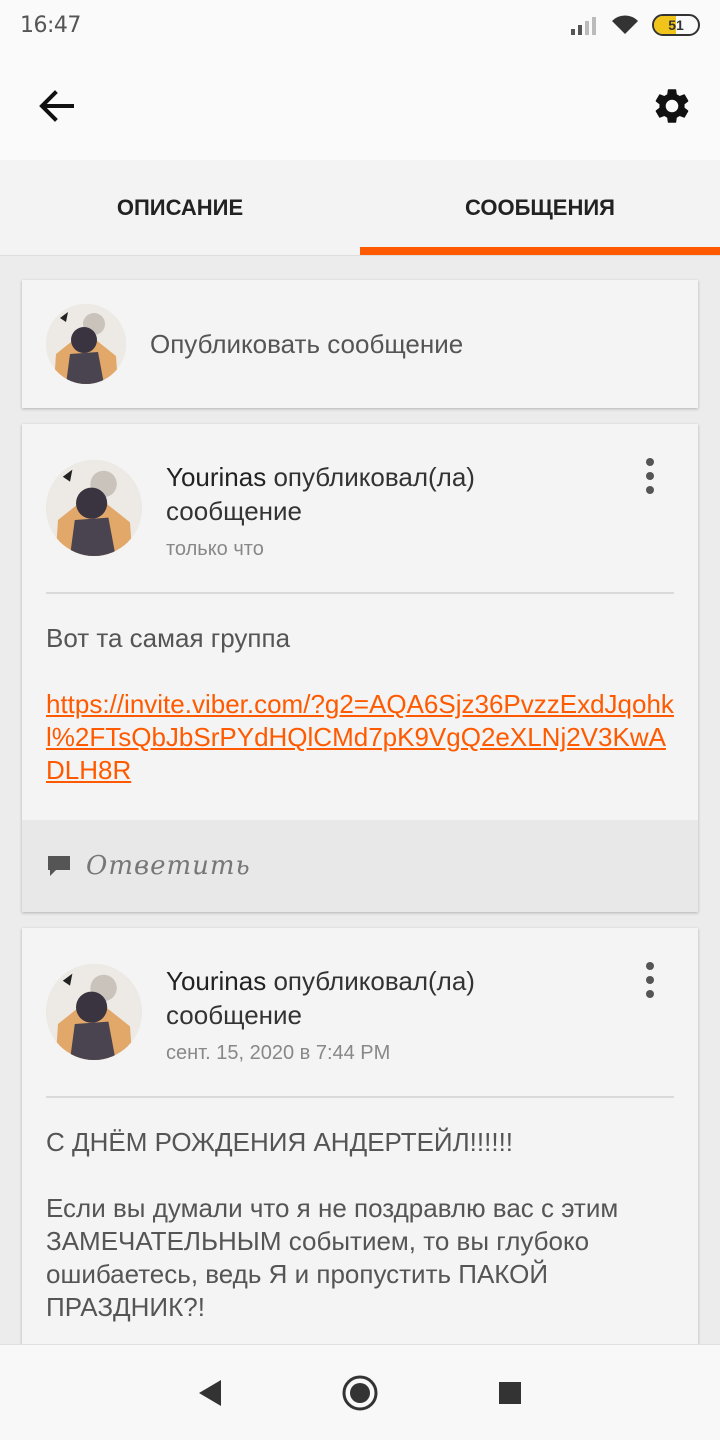 This screenshot has height=1440, width=720. I want to click on system-nav-bar, so click(360, 1392).